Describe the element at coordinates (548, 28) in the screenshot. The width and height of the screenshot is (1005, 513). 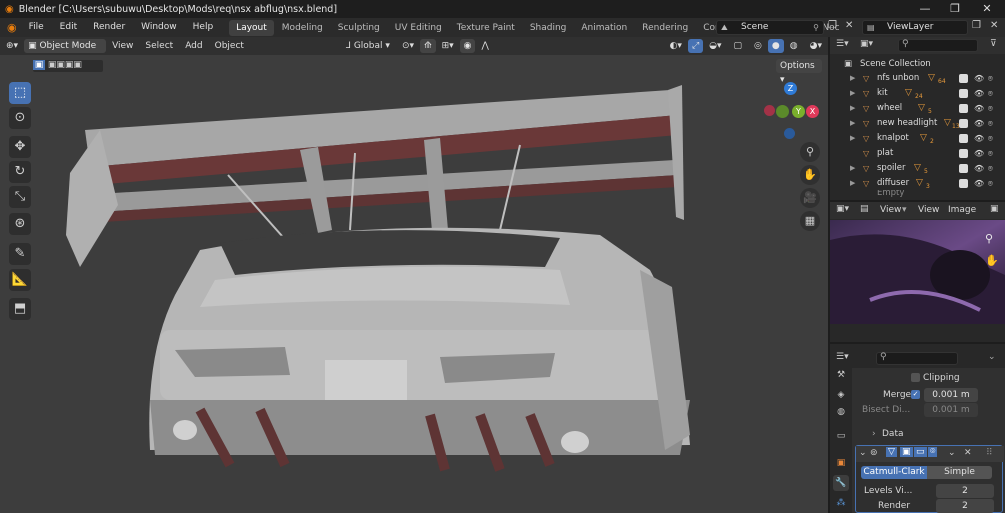
I see `workspace-tab-shading: Shading` at that location.